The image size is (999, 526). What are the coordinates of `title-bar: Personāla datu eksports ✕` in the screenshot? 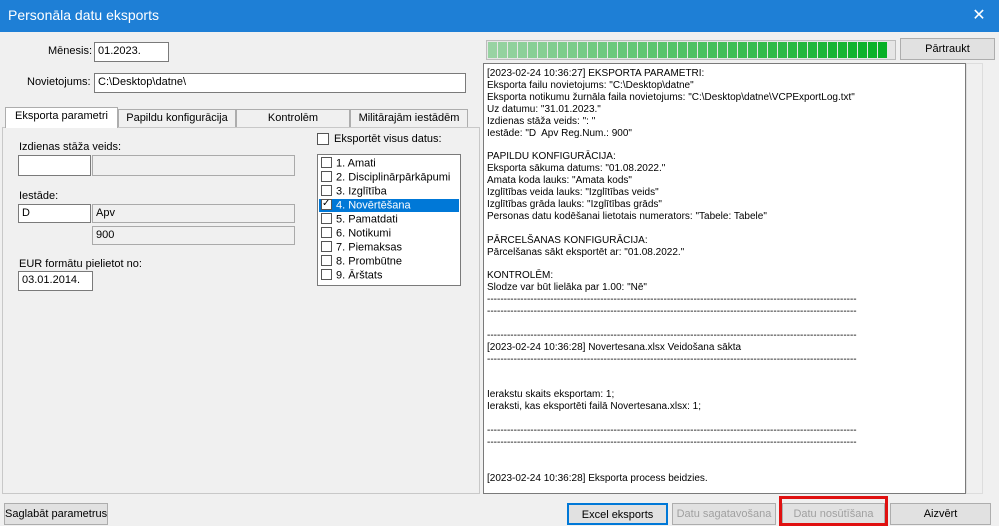 It's located at (499, 16).